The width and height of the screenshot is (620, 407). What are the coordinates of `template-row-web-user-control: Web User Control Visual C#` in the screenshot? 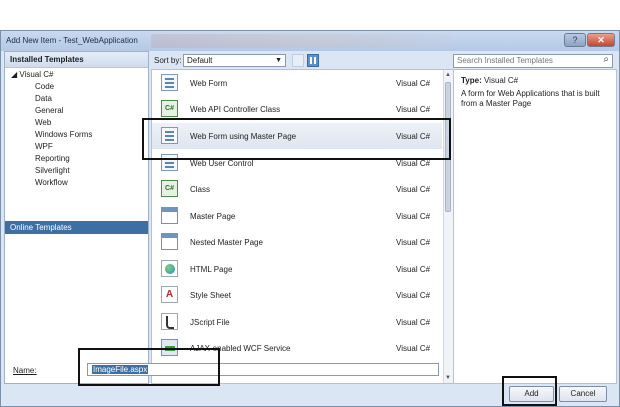 It's located at (297, 163).